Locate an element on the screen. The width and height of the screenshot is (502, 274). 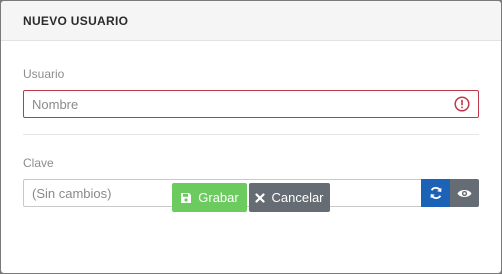
save-button-label: Grabar is located at coordinates (218, 197).